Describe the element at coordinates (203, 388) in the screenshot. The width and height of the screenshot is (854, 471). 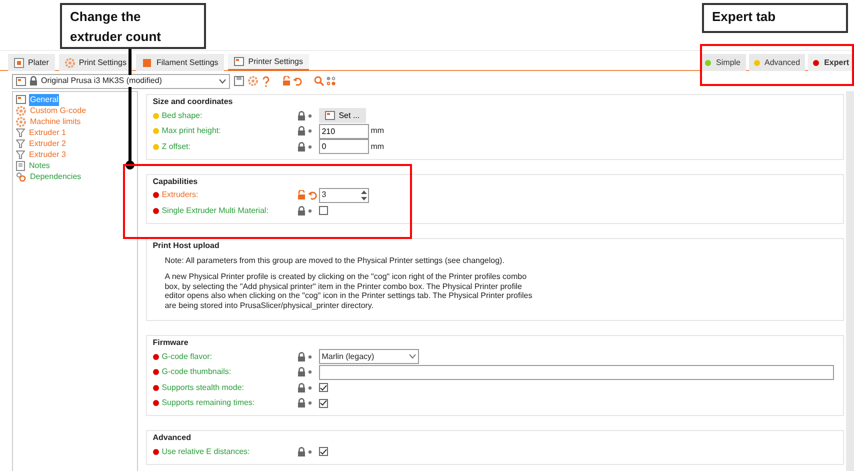
I see `option-label: Supports stealth mode:` at that location.